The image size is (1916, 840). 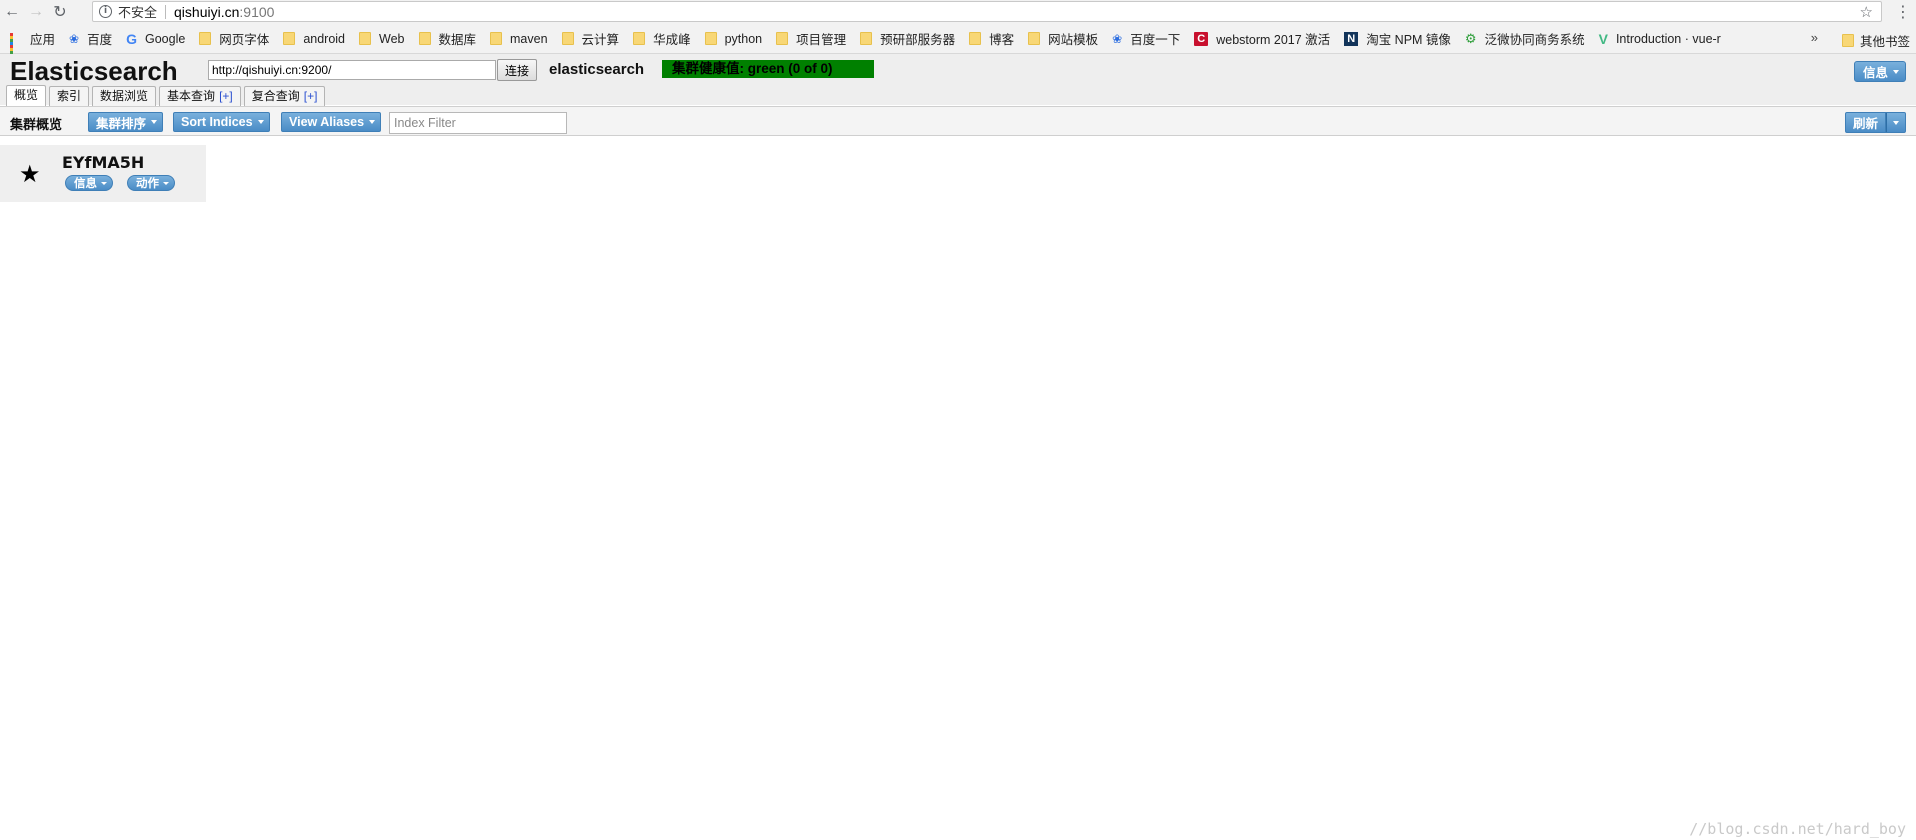 What do you see at coordinates (958, 121) in the screenshot?
I see `overview-toolbar: 集群概览 集群排序 Sort Indices View Aliases 刷新` at bounding box center [958, 121].